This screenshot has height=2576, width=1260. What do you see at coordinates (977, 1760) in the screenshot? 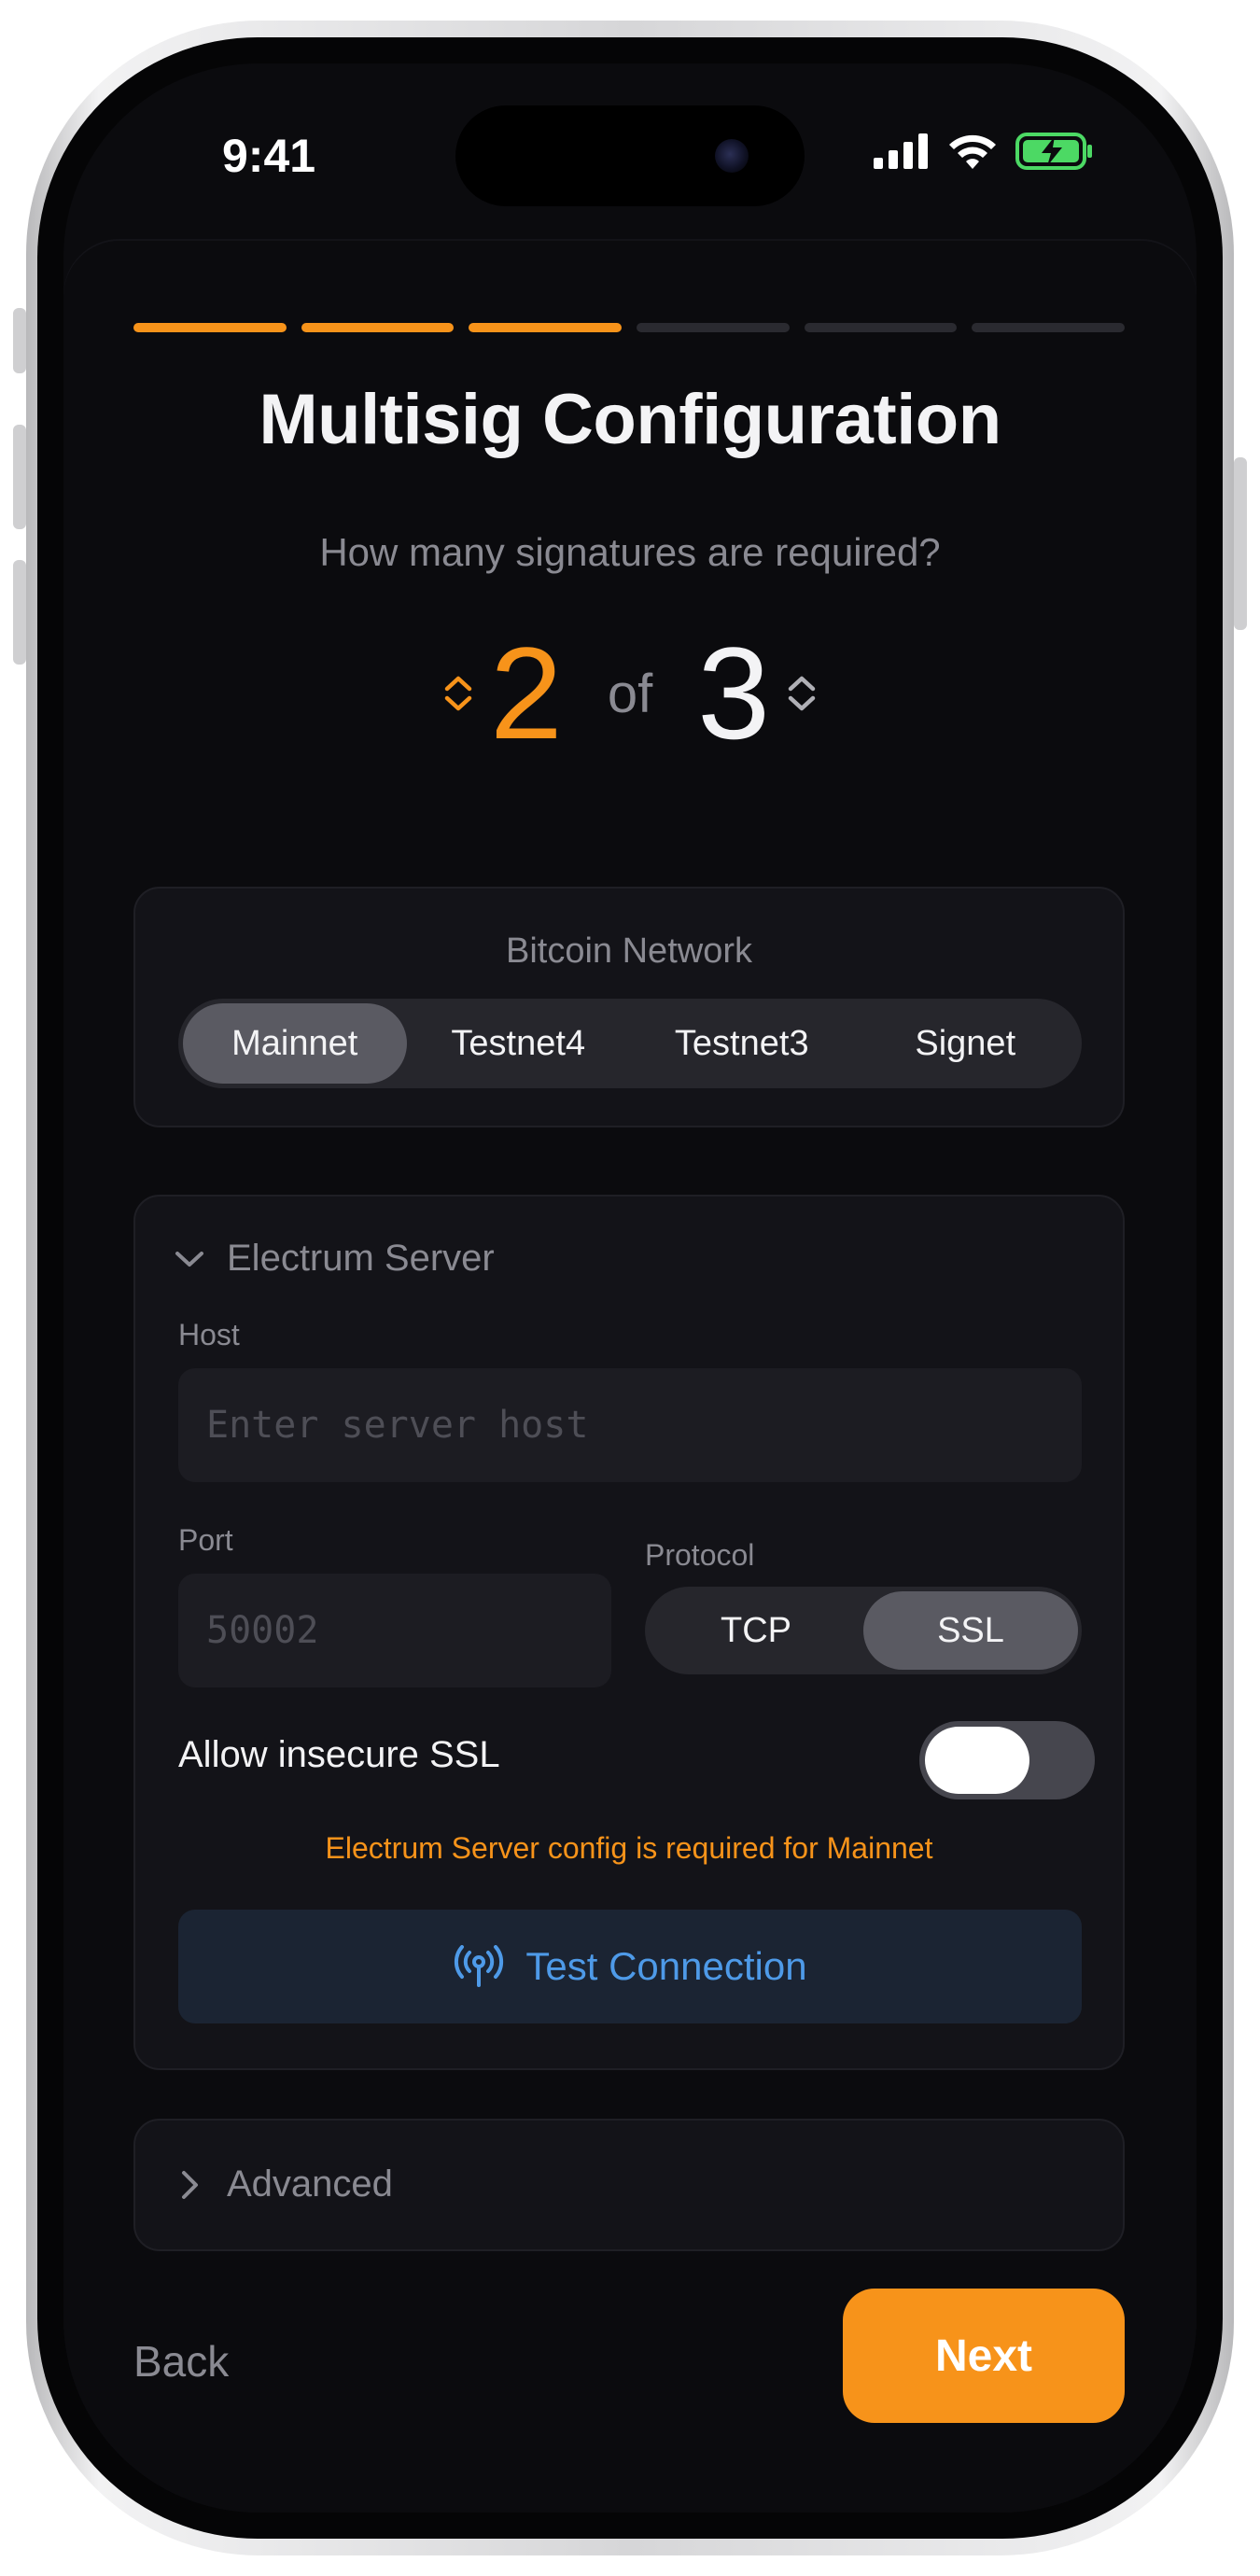
I see `toggle-knob` at bounding box center [977, 1760].